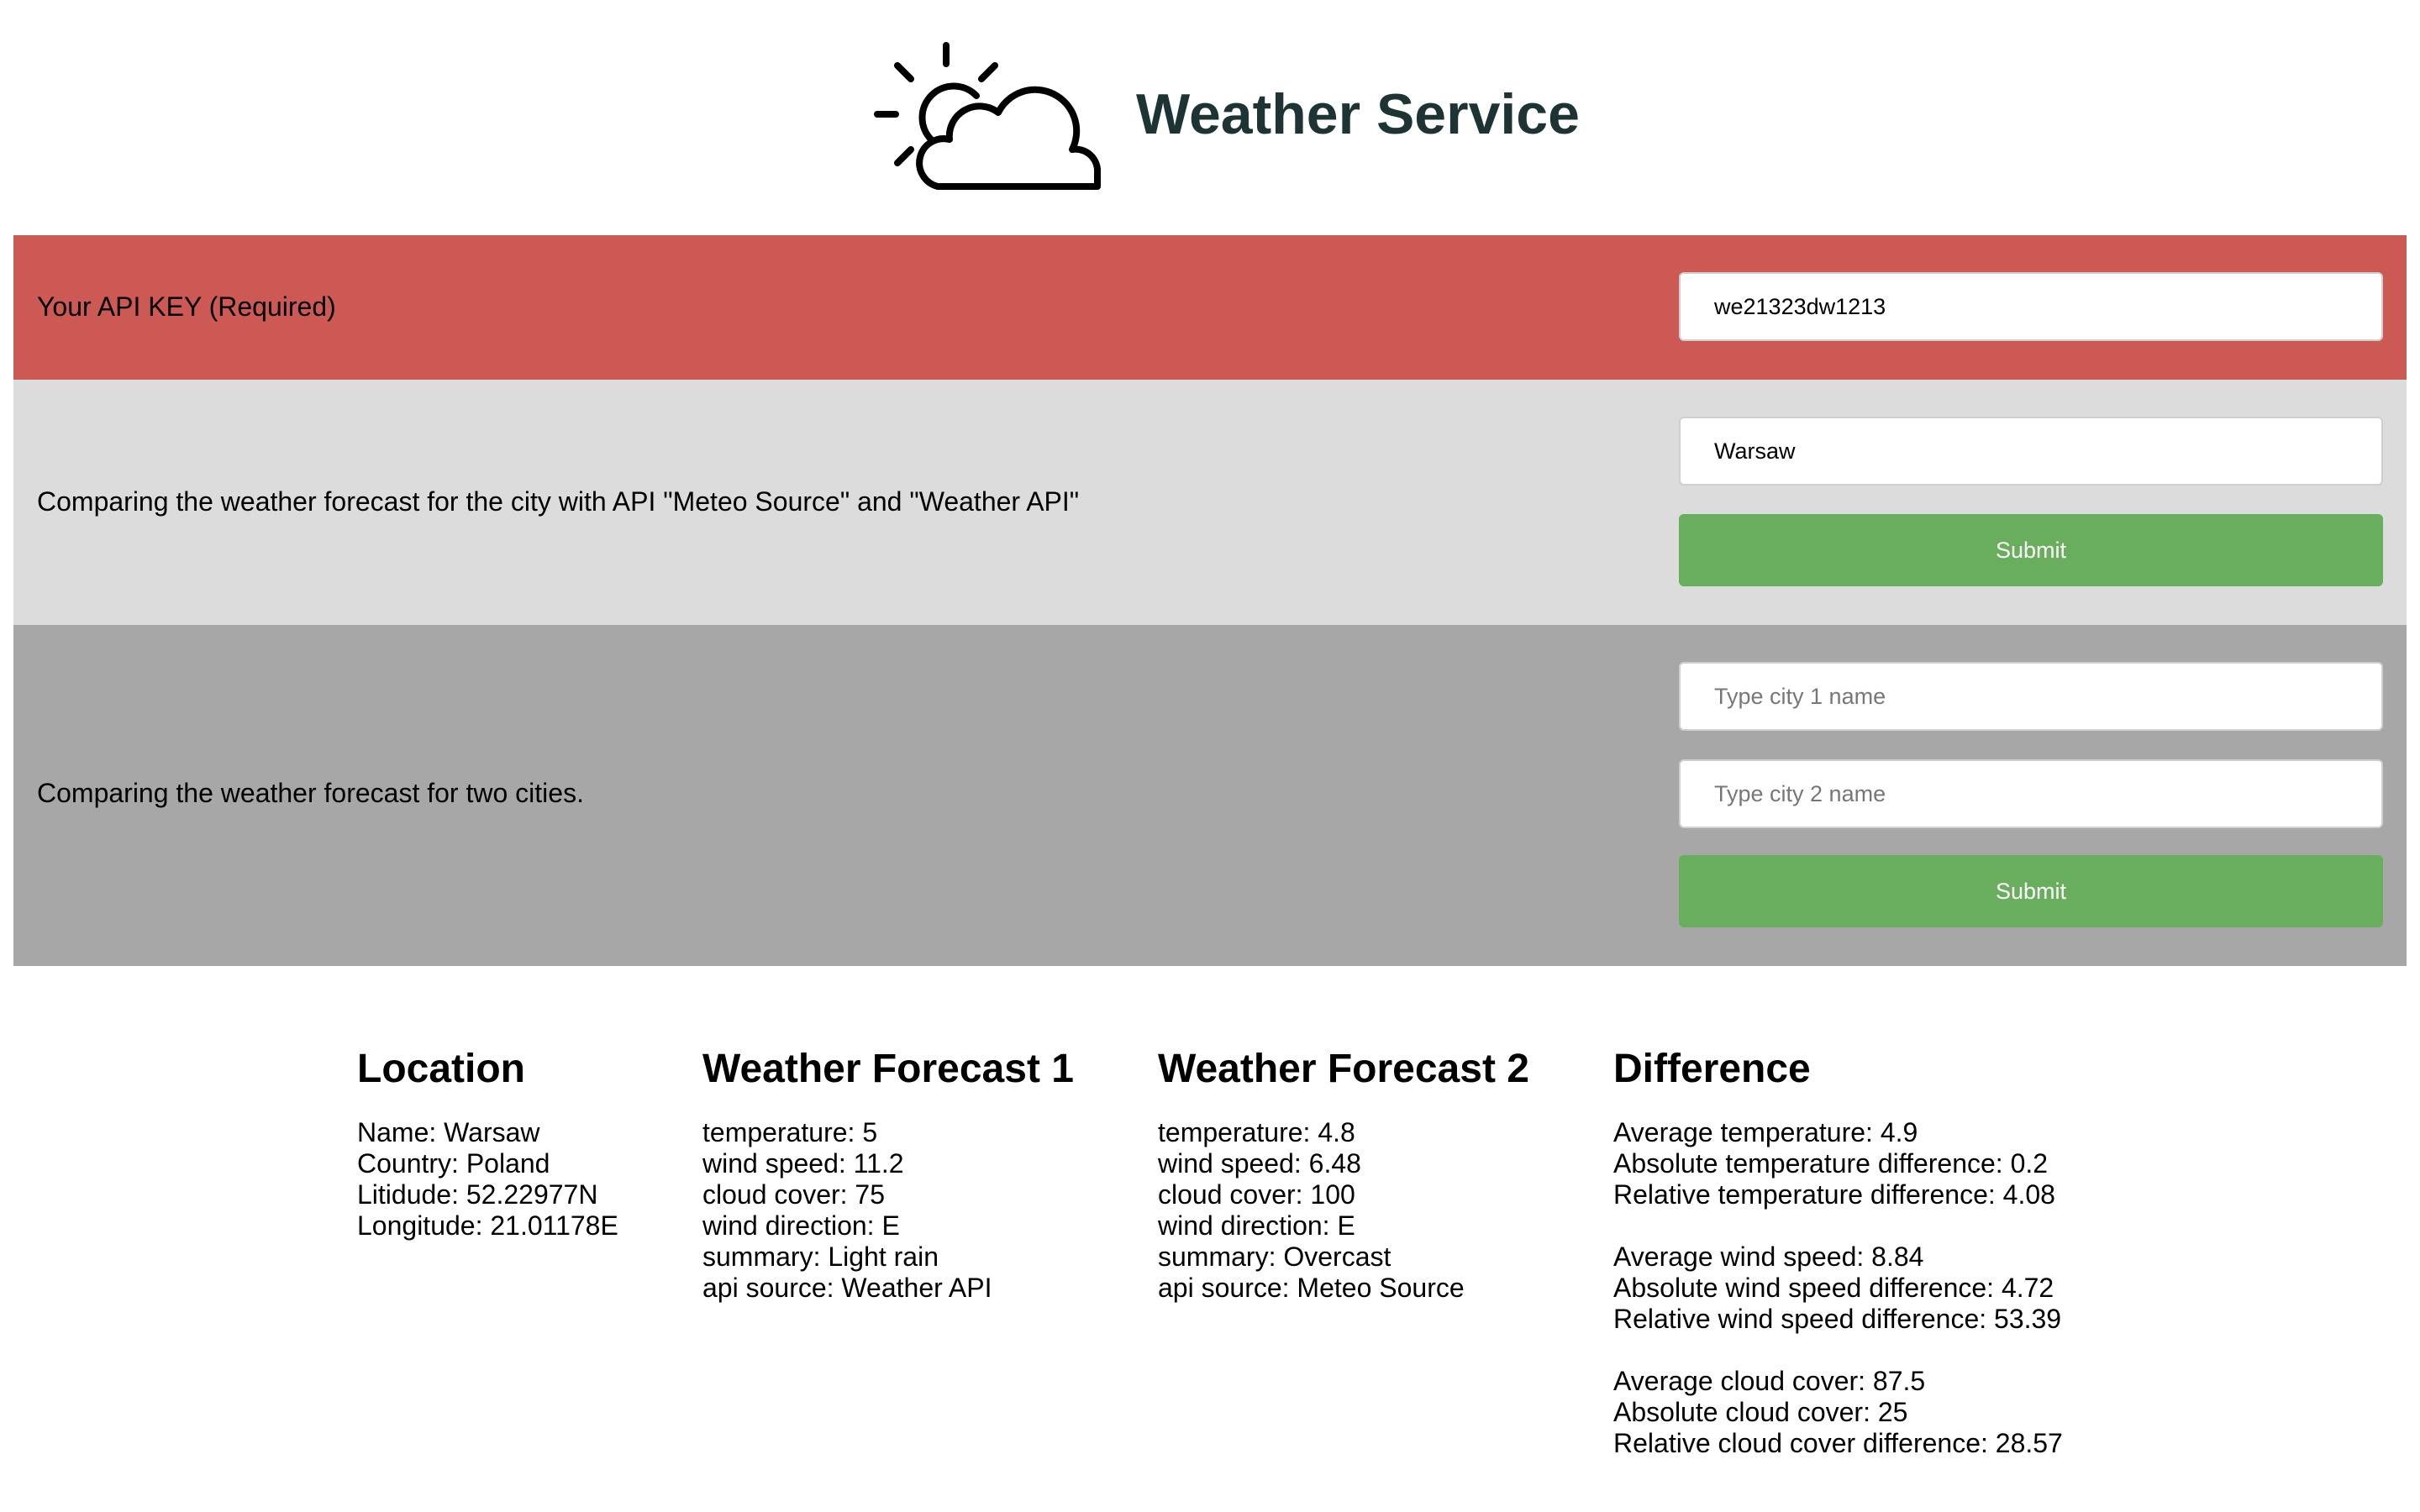  What do you see at coordinates (801, 1225) in the screenshot?
I see `forecast1-wind-direction: wind direction: E` at bounding box center [801, 1225].